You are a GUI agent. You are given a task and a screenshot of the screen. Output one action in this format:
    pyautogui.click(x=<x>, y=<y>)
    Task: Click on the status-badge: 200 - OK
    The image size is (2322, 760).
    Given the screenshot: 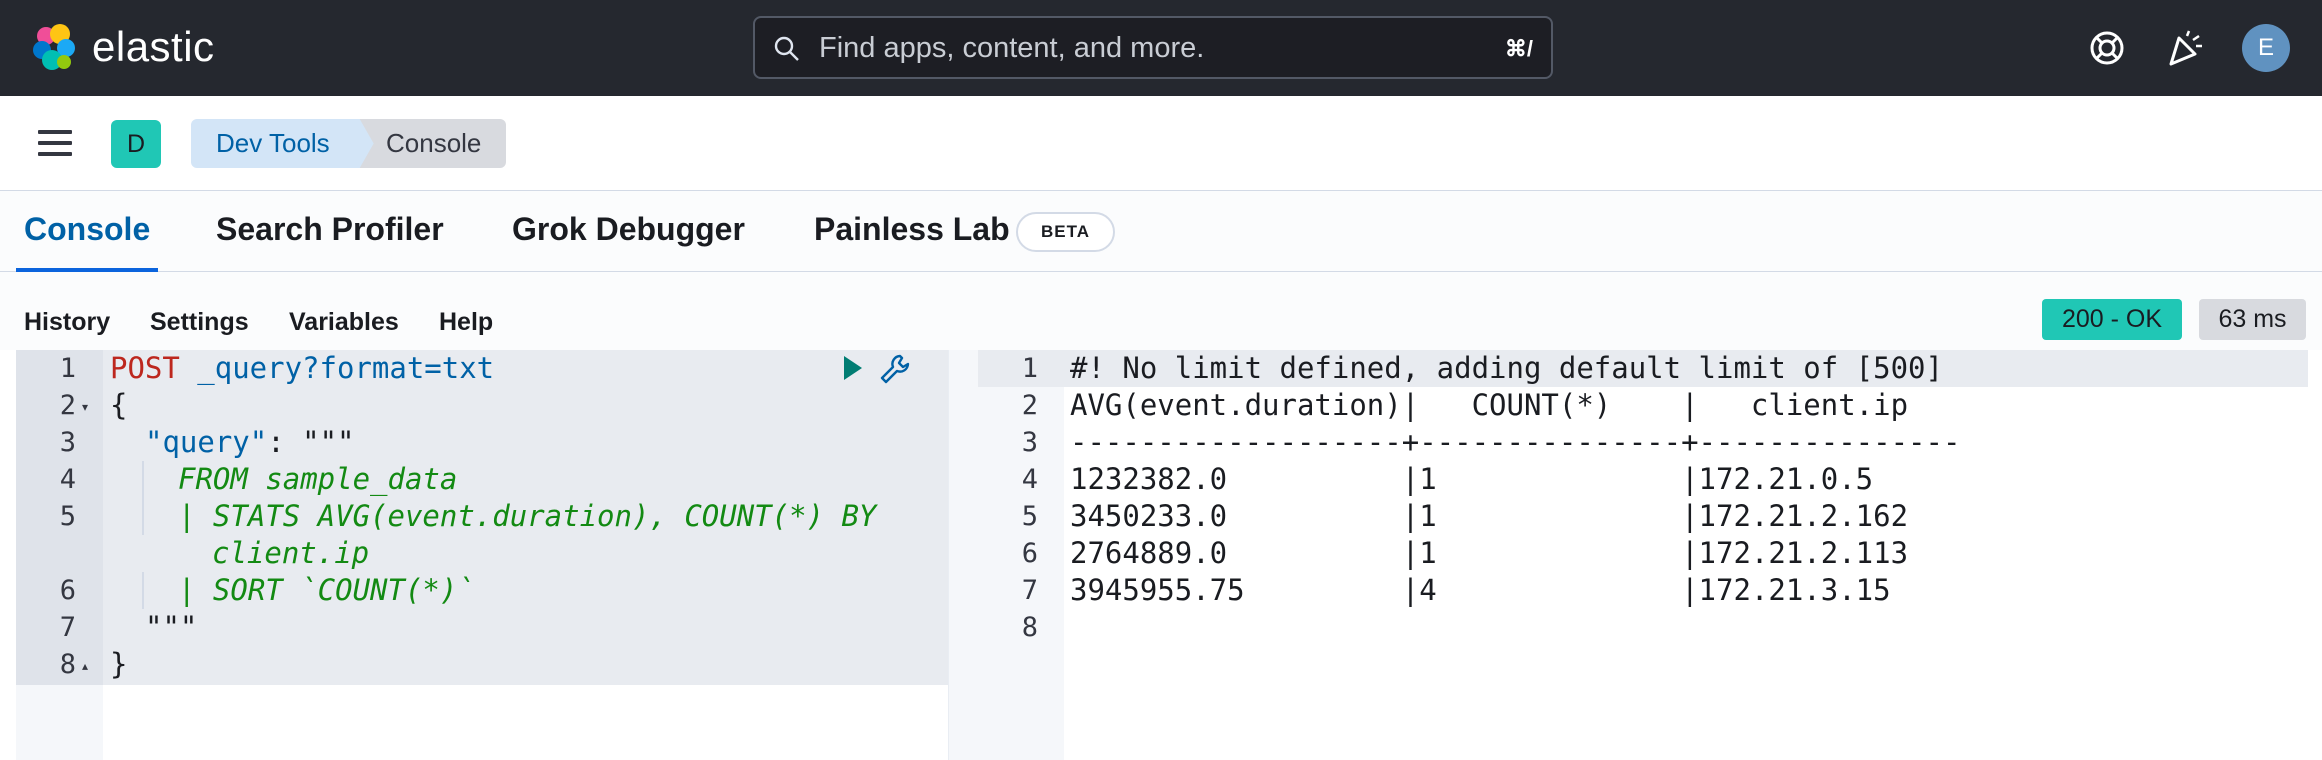 What is the action you would take?
    pyautogui.click(x=2112, y=319)
    